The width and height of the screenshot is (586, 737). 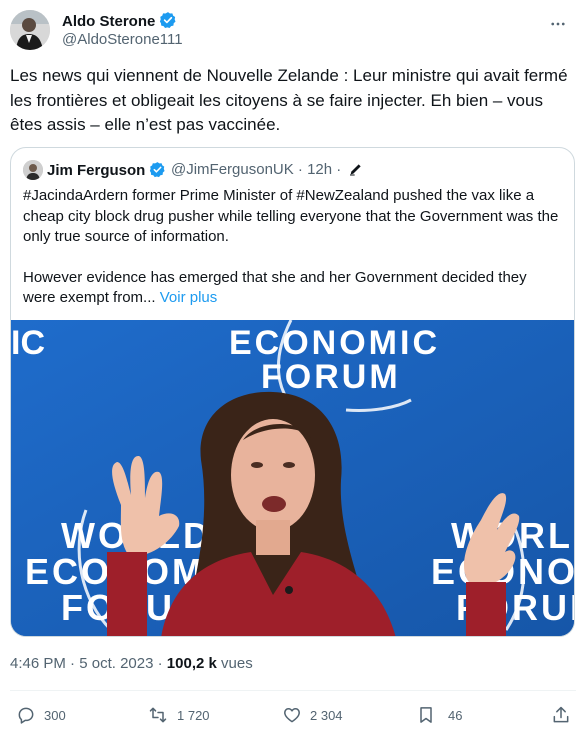 I want to click on quoted-author-meta: @JimFergusonUK · 12h ·, so click(x=267, y=171).